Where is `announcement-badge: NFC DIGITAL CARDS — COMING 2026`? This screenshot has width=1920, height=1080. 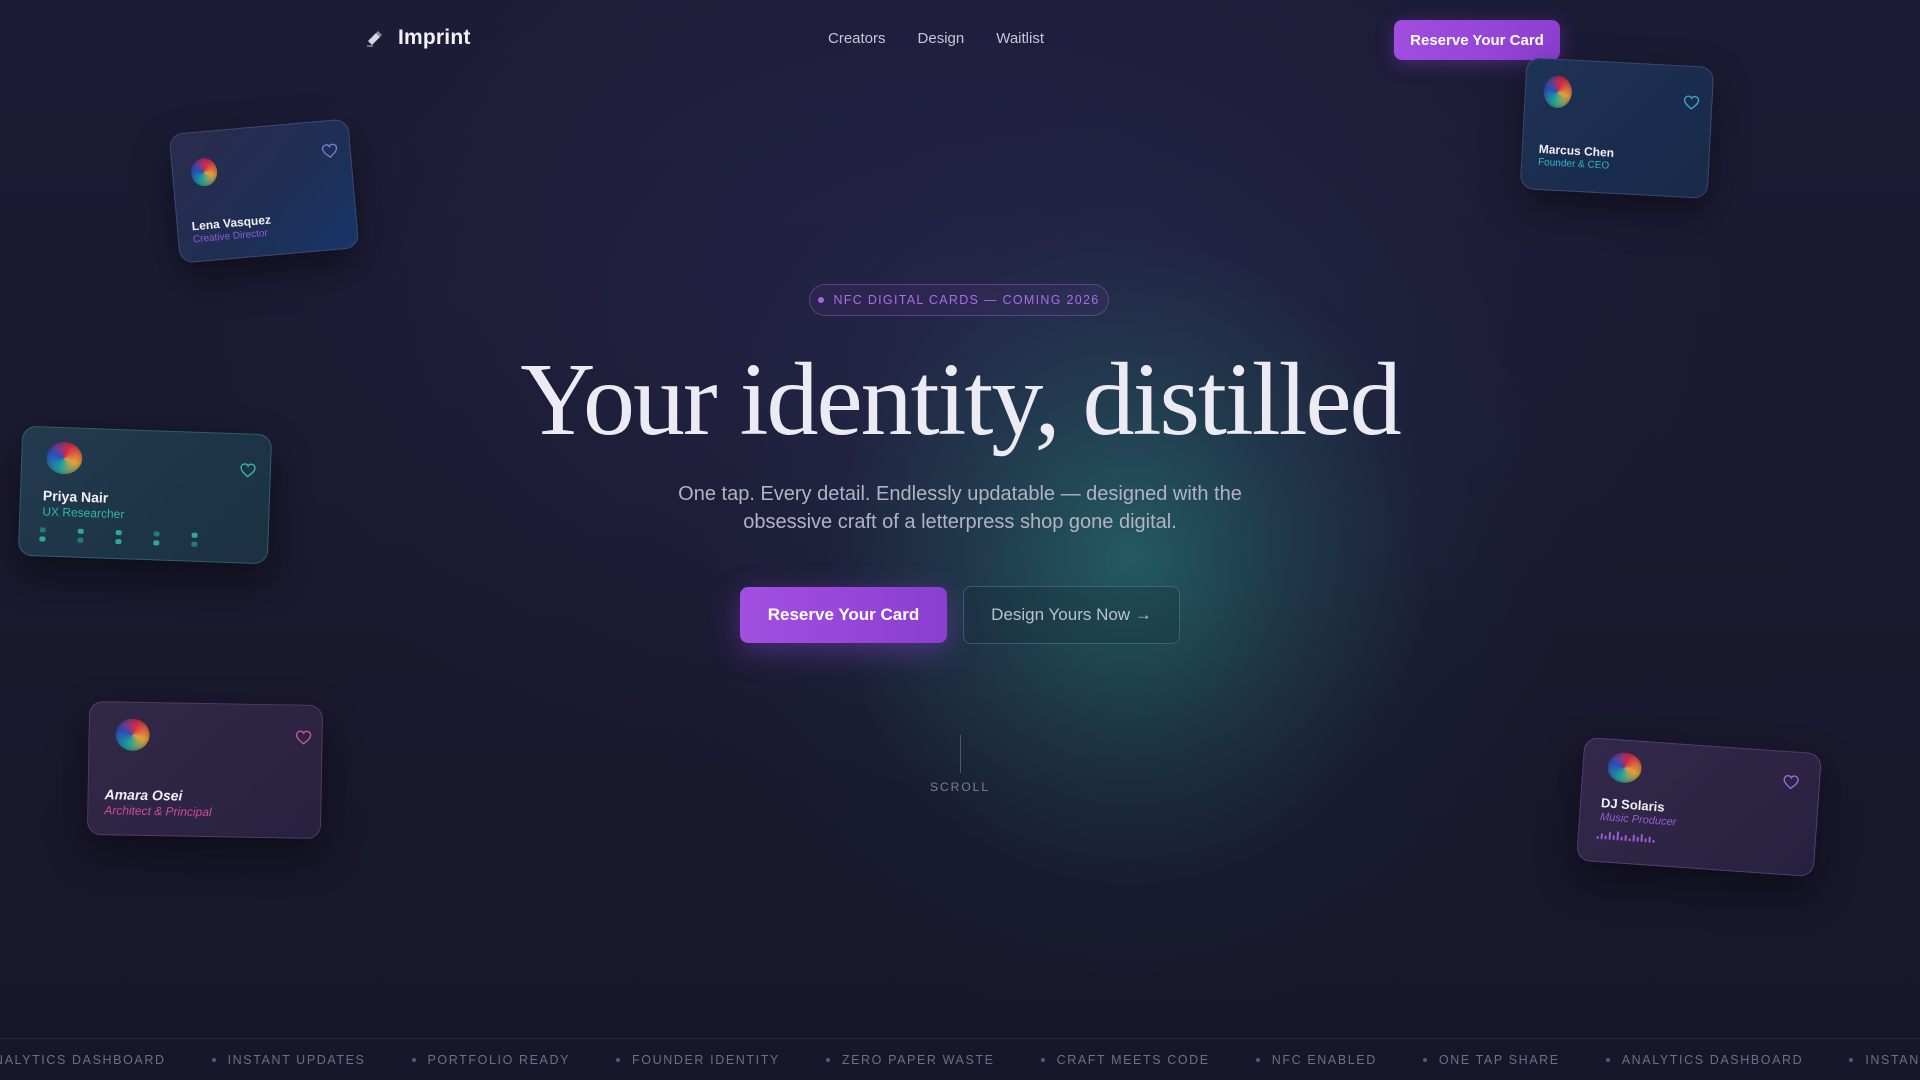
announcement-badge: NFC DIGITAL CARDS — COMING 2026 is located at coordinates (959, 300).